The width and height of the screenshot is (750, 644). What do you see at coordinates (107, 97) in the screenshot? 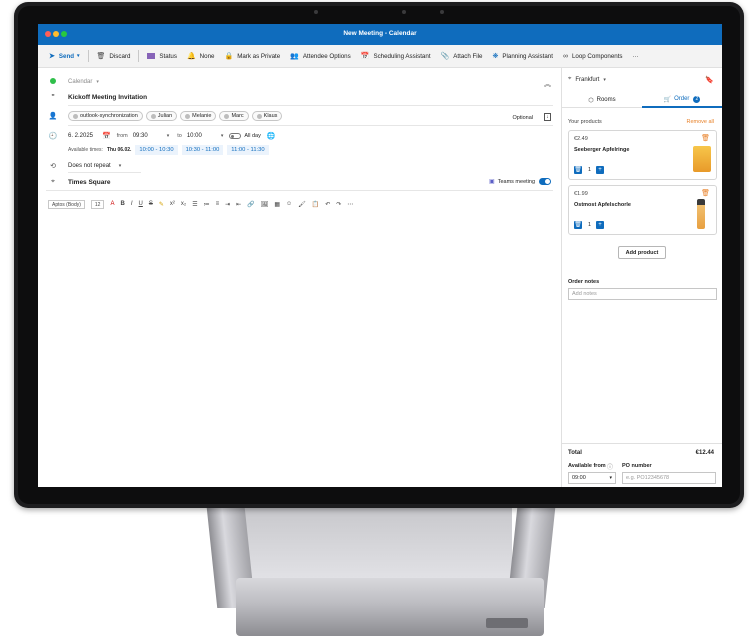
I see `subject-input: Kickoff Meeting Invitation` at bounding box center [107, 97].